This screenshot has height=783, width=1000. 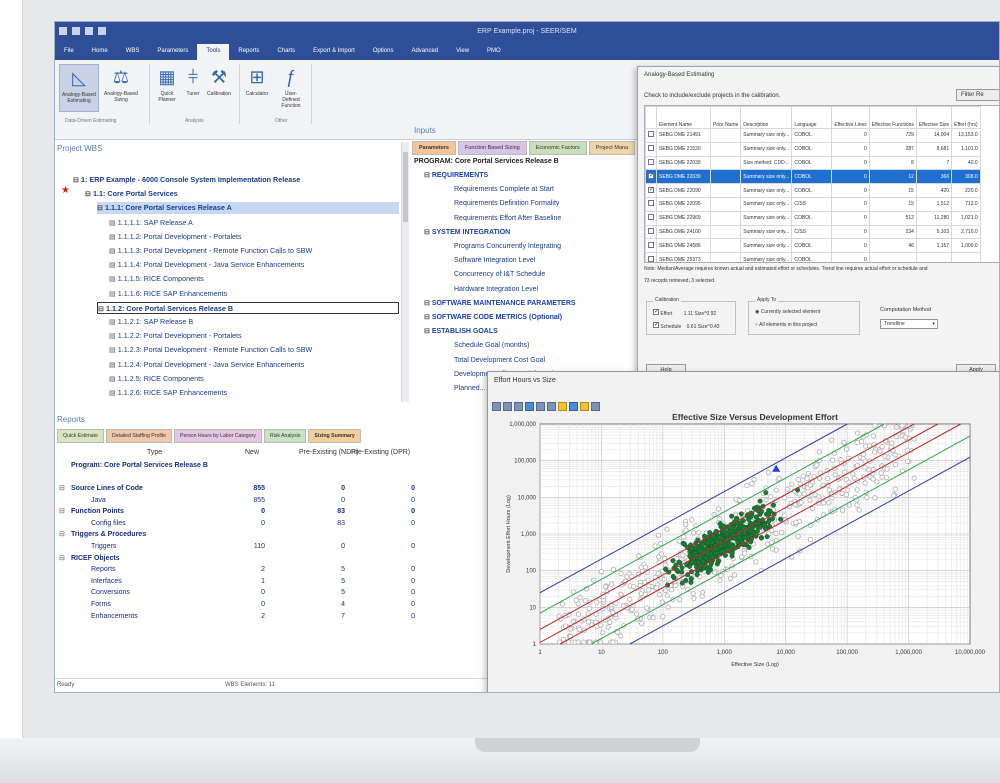 What do you see at coordinates (500, 304) in the screenshot?
I see `input-section: ⊟ SOFTWARE MAINTENANCE PARAMETERS` at bounding box center [500, 304].